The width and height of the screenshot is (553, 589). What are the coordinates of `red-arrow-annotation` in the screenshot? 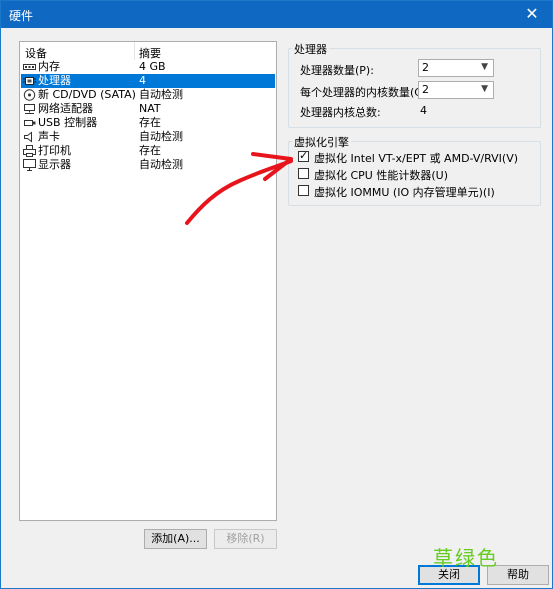 It's located at (239, 188).